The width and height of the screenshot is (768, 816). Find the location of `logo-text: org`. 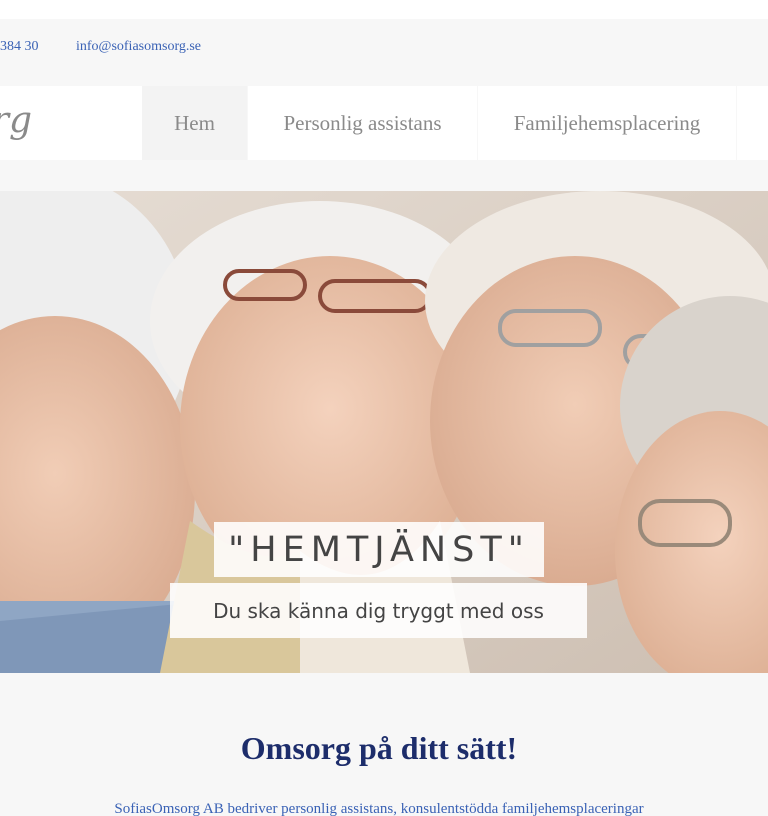

logo-text: org is located at coordinates (16, 120).